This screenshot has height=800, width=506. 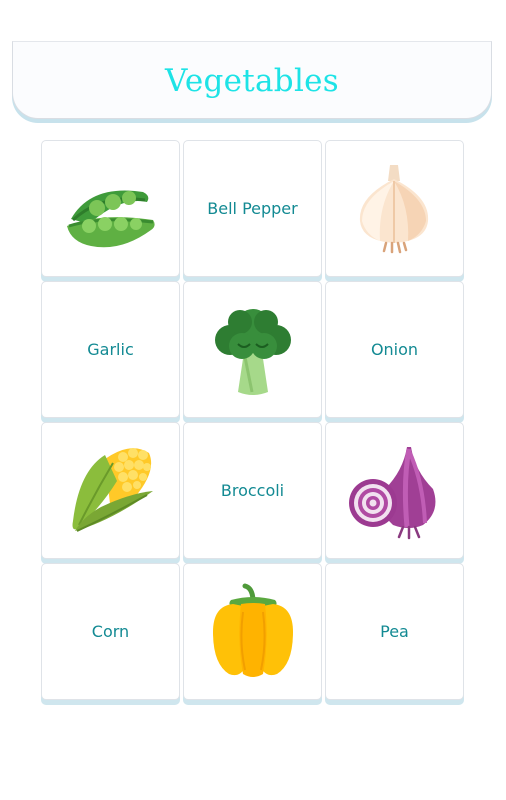 I want to click on card-corn-word: Corn, so click(x=110, y=631).